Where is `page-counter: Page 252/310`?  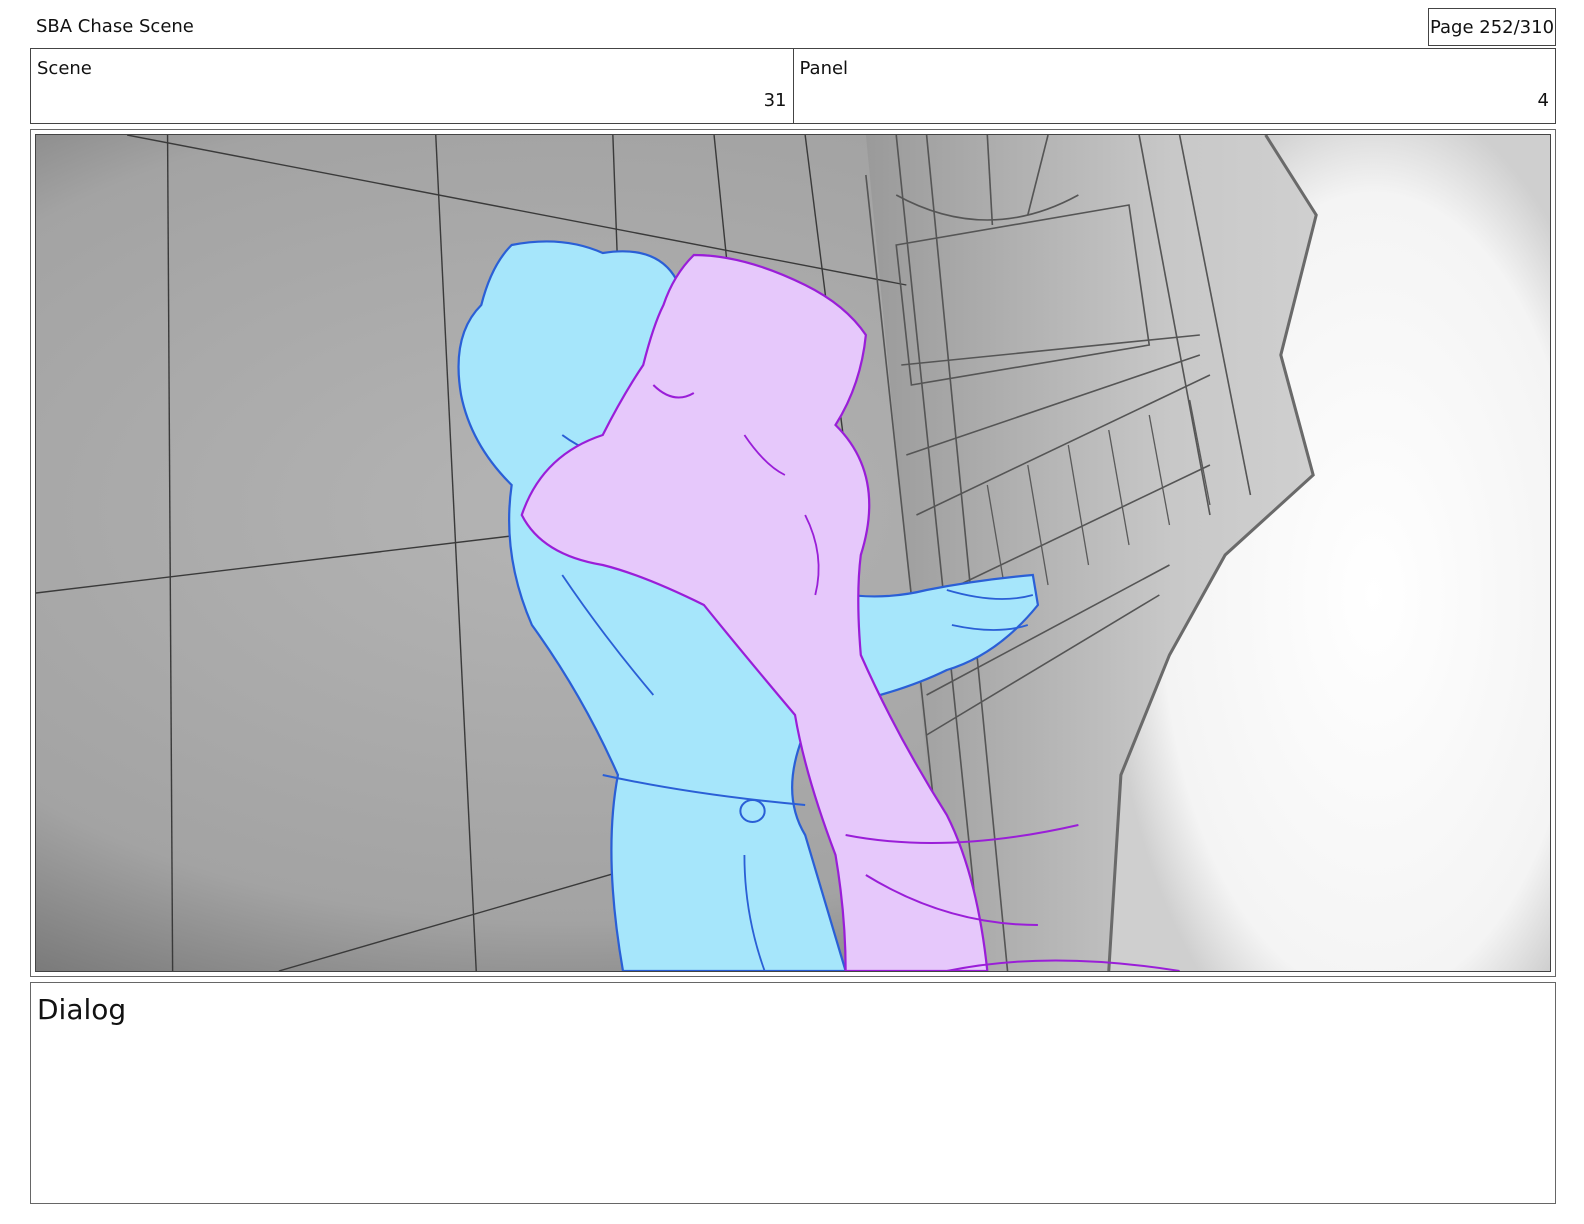 page-counter: Page 252/310 is located at coordinates (1492, 27).